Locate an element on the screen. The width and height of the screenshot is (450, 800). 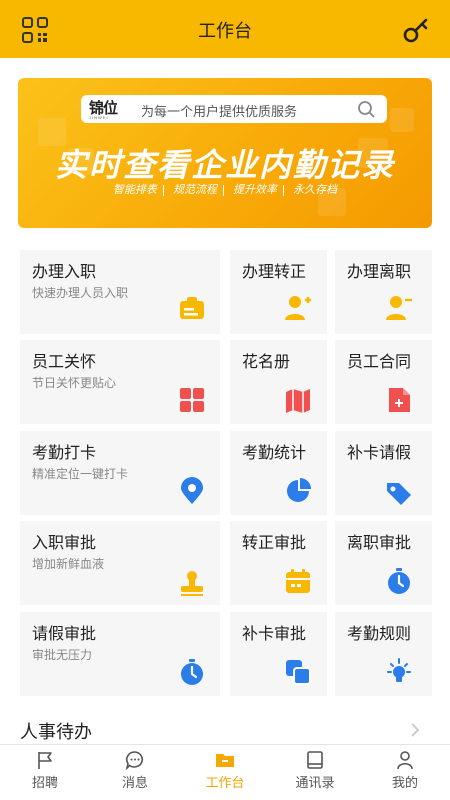
tab-mine: 我的 is located at coordinates (405, 772).